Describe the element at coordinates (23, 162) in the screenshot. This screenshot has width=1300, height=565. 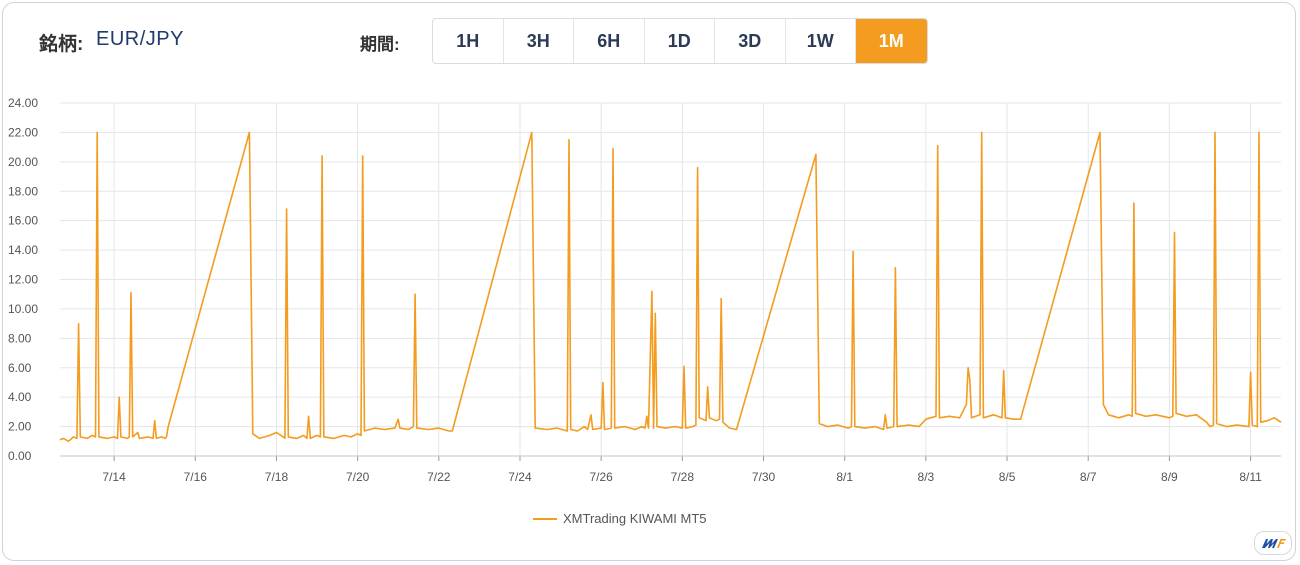
I see `y-tick-label: 20.00` at that location.